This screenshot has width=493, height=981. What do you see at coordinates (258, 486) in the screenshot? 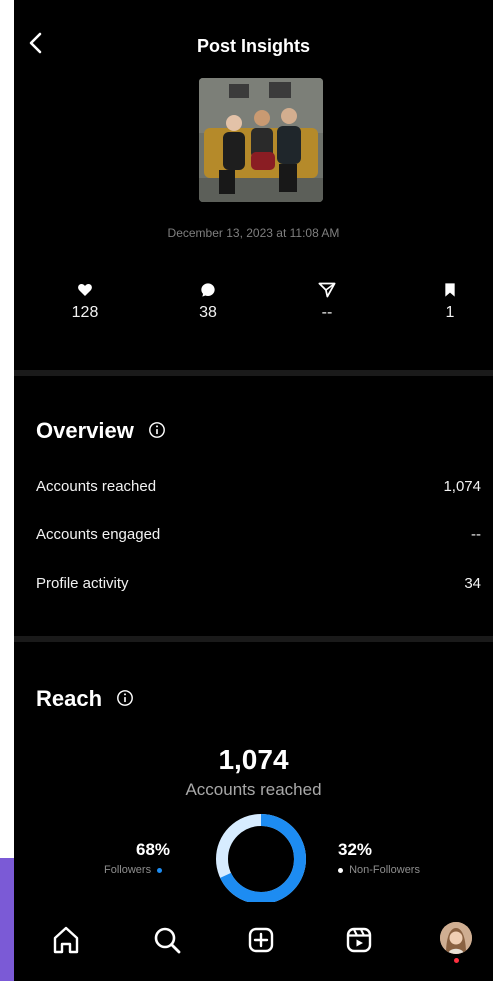
I see `accounts-reached-row: Accounts reached 1,074` at bounding box center [258, 486].